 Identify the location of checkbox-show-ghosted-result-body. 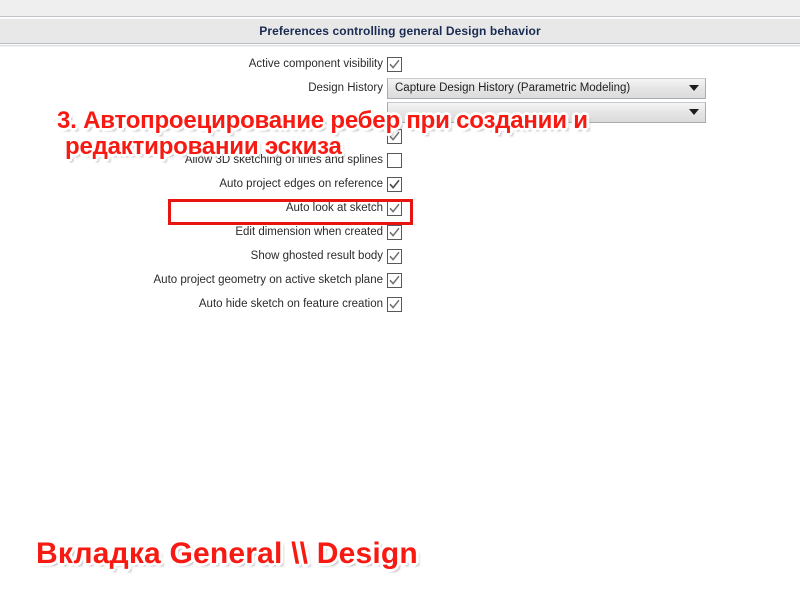
(394, 256).